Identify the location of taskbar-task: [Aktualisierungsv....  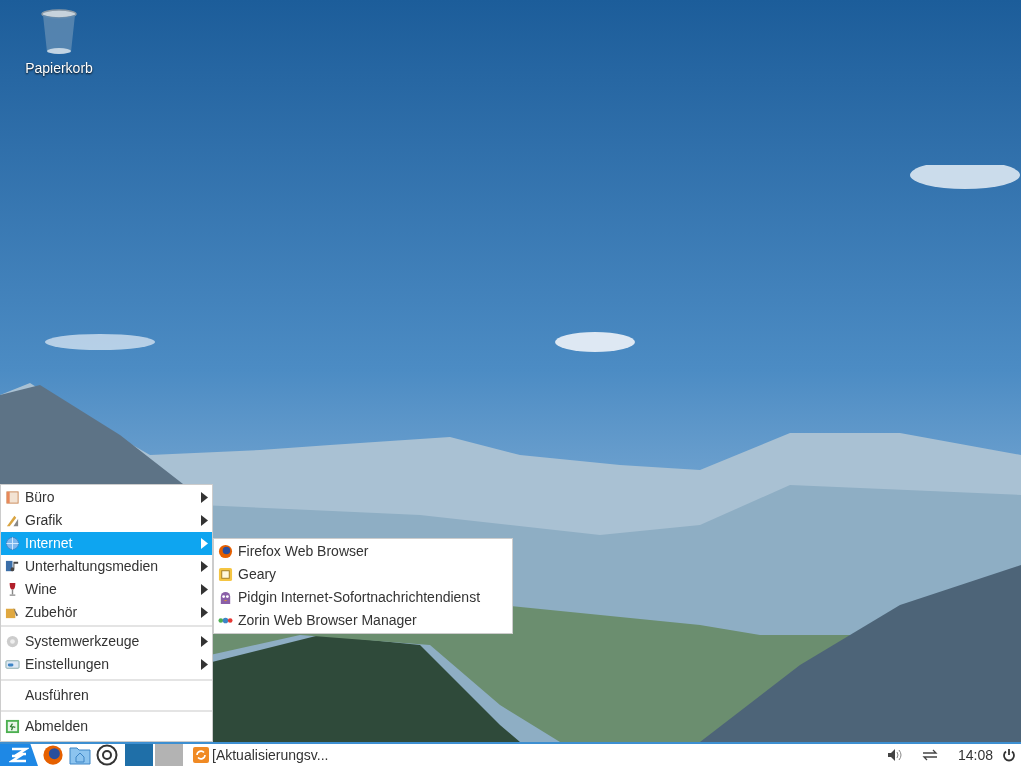
(261, 755).